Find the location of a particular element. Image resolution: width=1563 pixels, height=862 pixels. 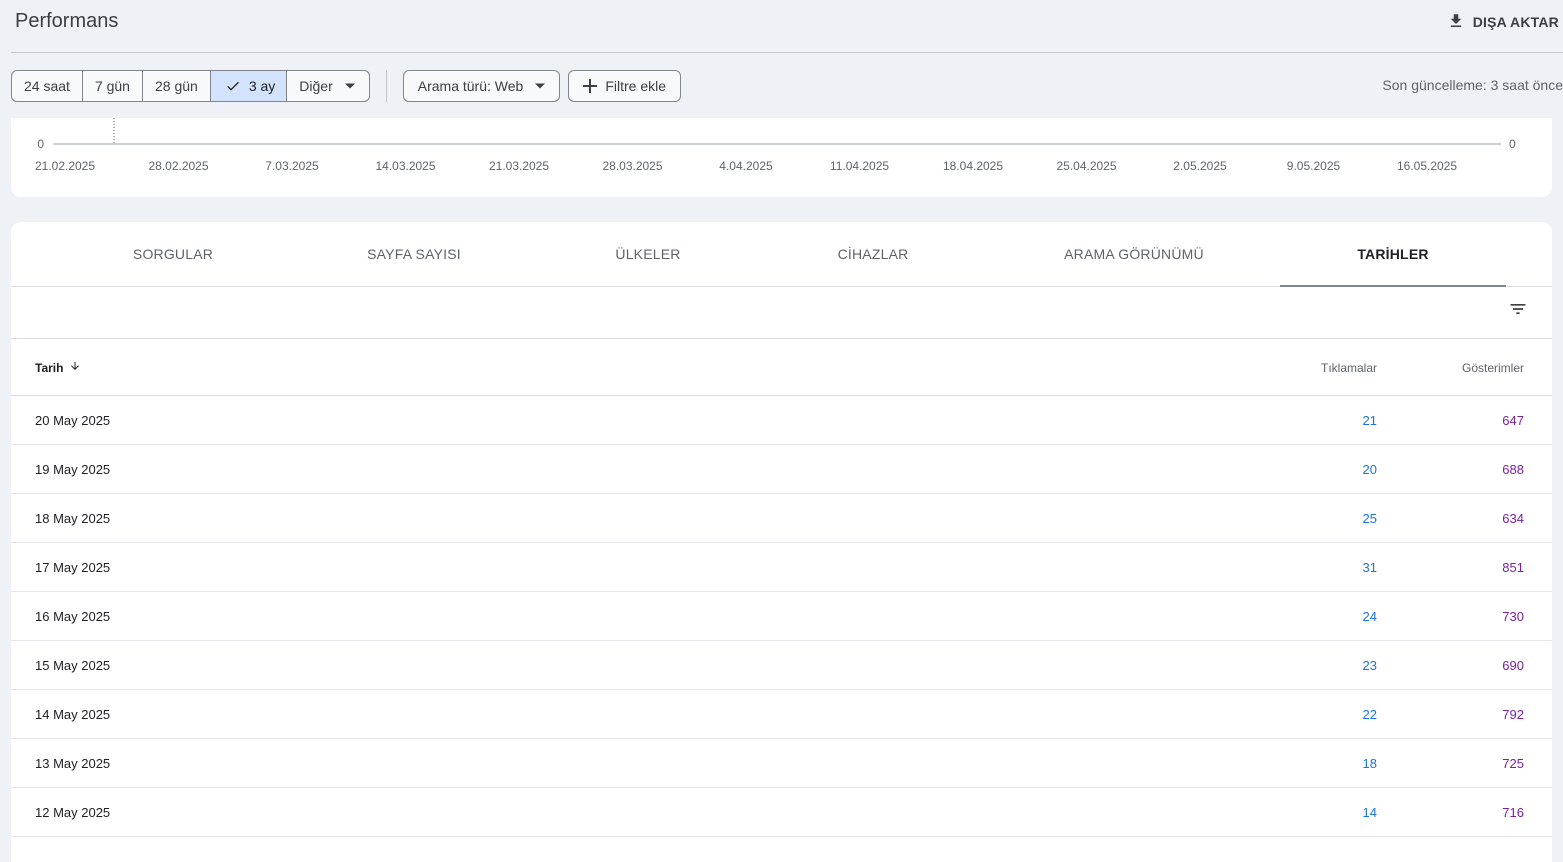

table-row: 15 May 2025 23 690 is located at coordinates (781, 665).